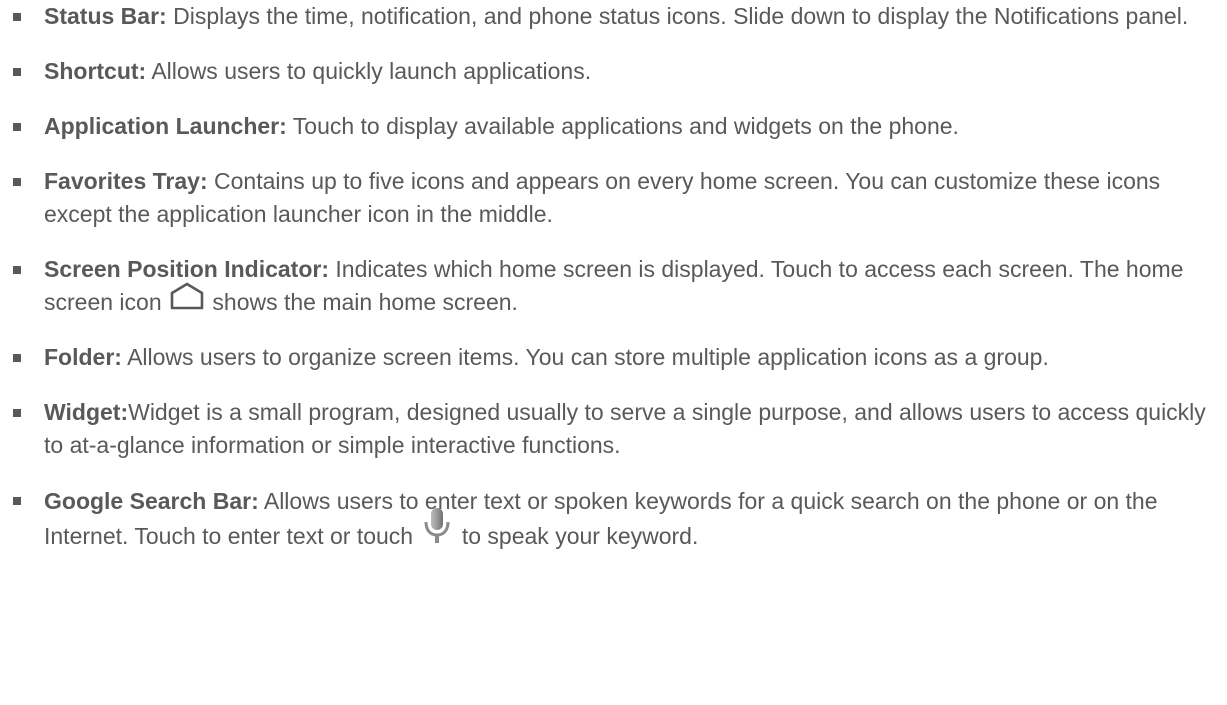  What do you see at coordinates (186, 269) in the screenshot?
I see `item-term: Screen Position Indicator:` at bounding box center [186, 269].